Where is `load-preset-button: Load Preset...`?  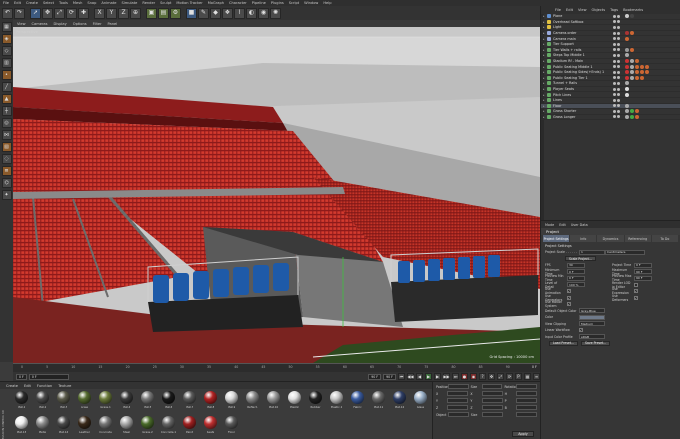 load-preset-button: Load Preset... is located at coordinates (564, 343).